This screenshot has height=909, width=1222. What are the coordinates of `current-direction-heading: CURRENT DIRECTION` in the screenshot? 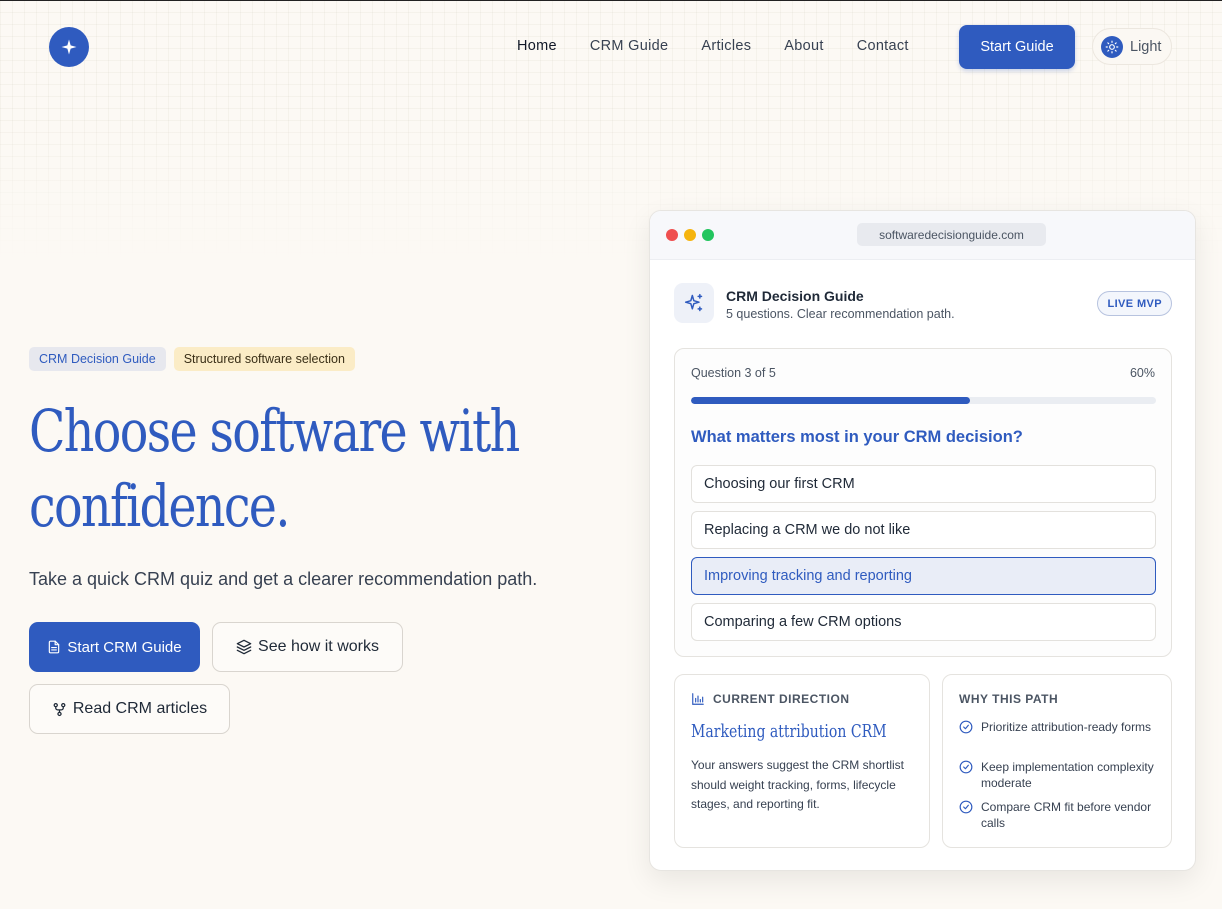 It's located at (770, 699).